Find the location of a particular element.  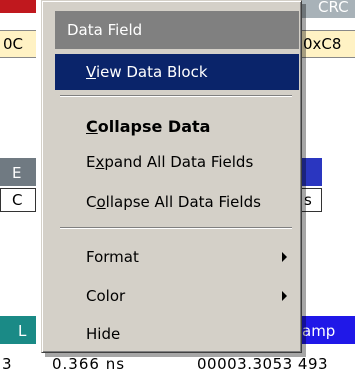

menu-item-collapse-data: Collapse Data is located at coordinates (177, 127).